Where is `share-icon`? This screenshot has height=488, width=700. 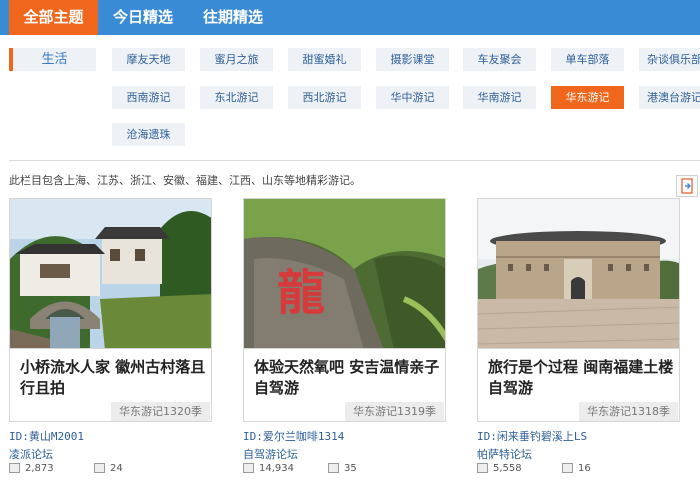
share-icon is located at coordinates (687, 186).